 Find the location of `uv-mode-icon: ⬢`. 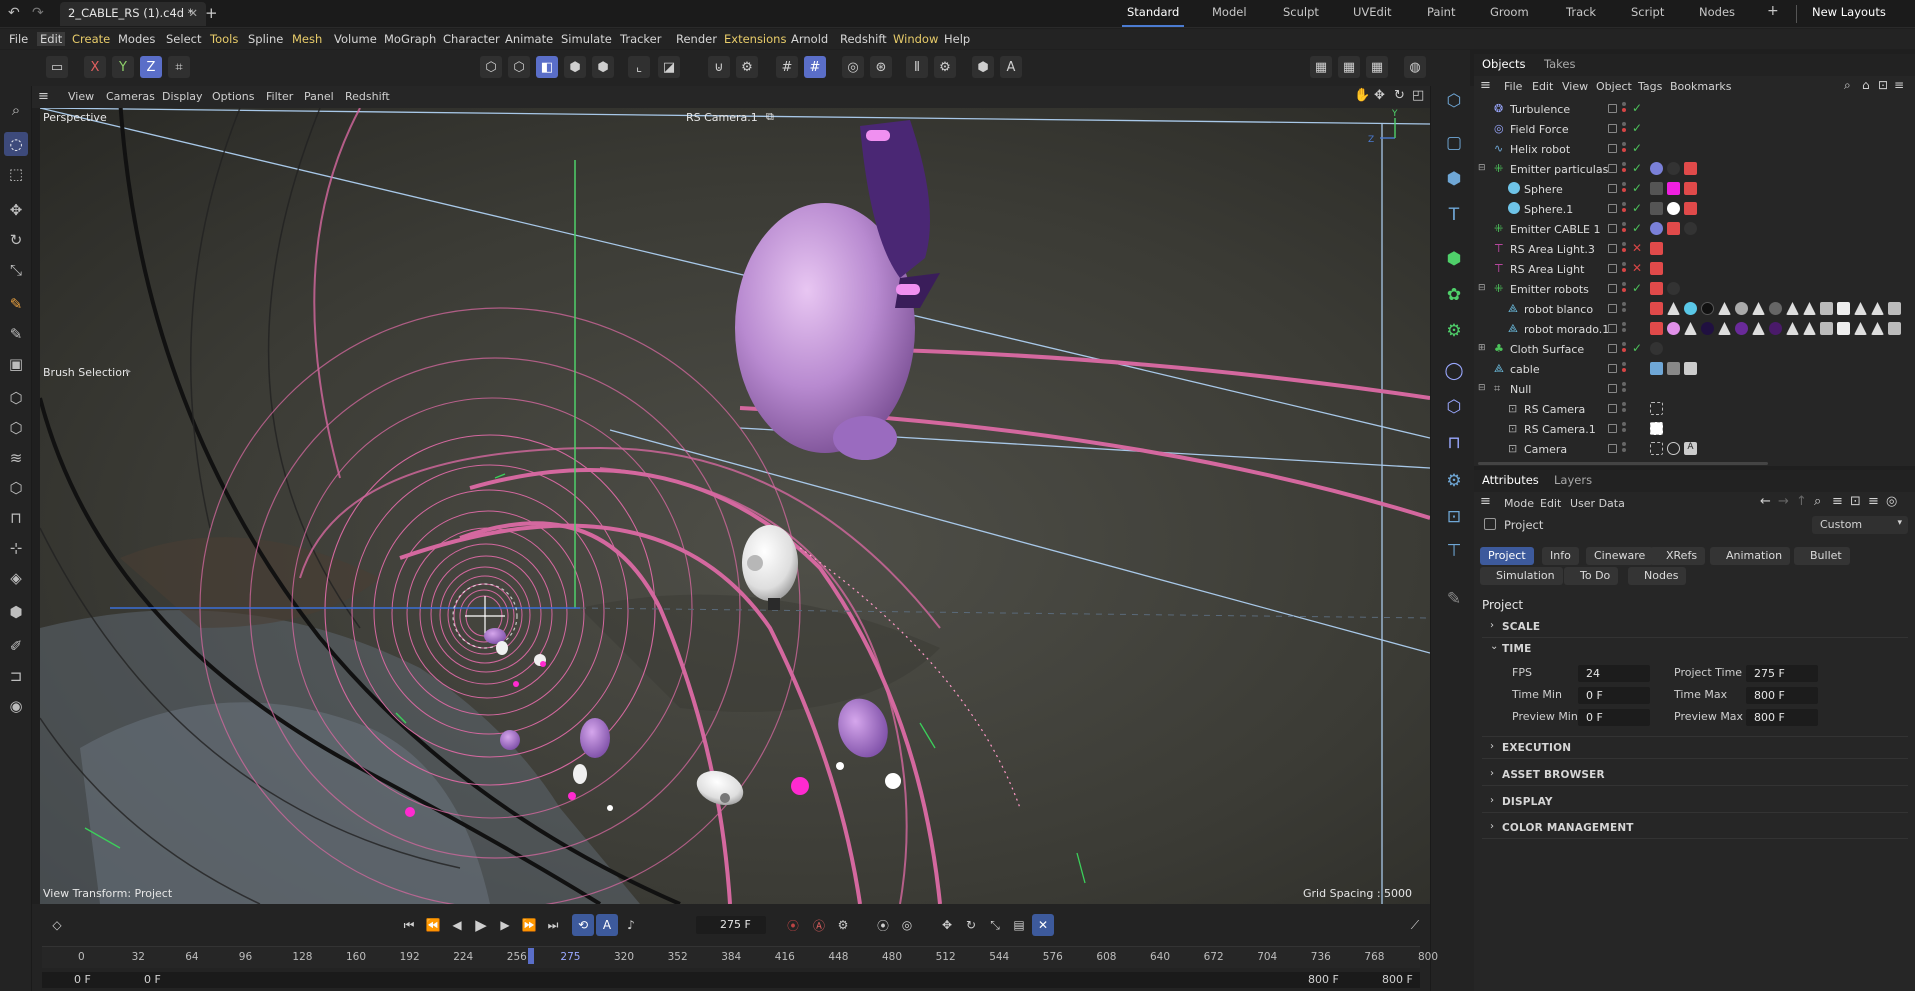

uv-mode-icon: ⬢ is located at coordinates (603, 67).